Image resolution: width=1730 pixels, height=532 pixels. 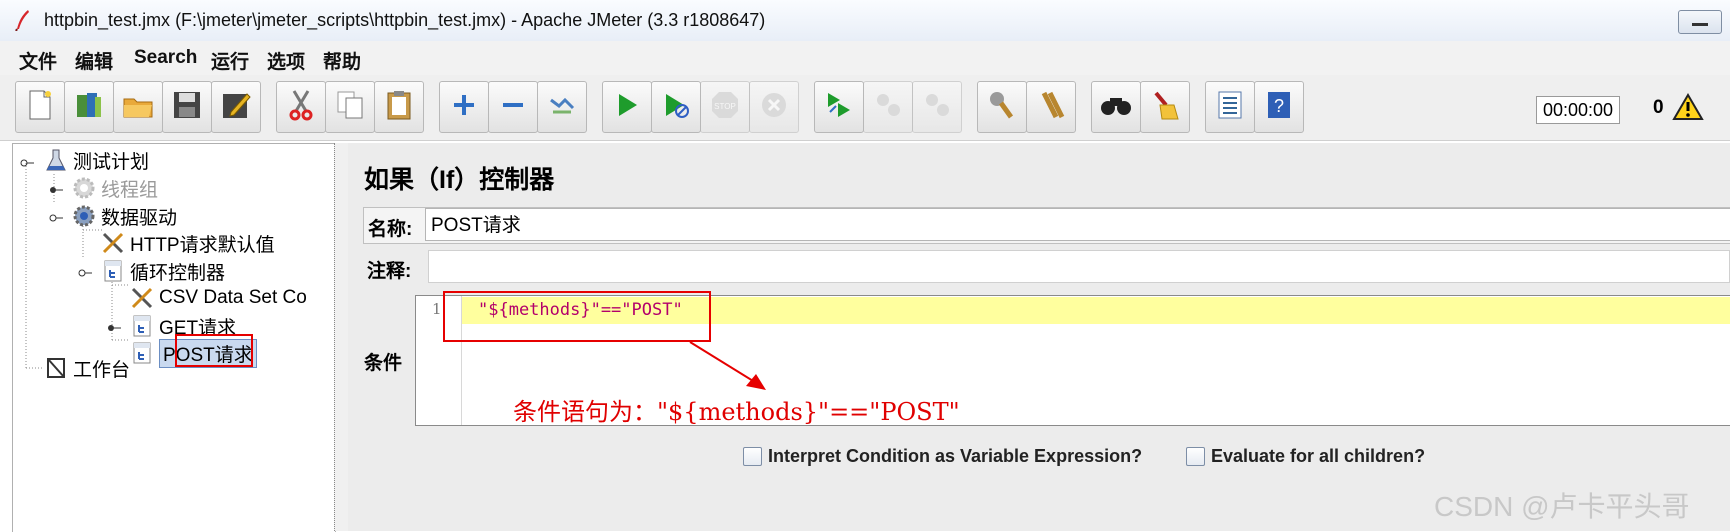 I want to click on stop-button: STOP, so click(x=725, y=107).